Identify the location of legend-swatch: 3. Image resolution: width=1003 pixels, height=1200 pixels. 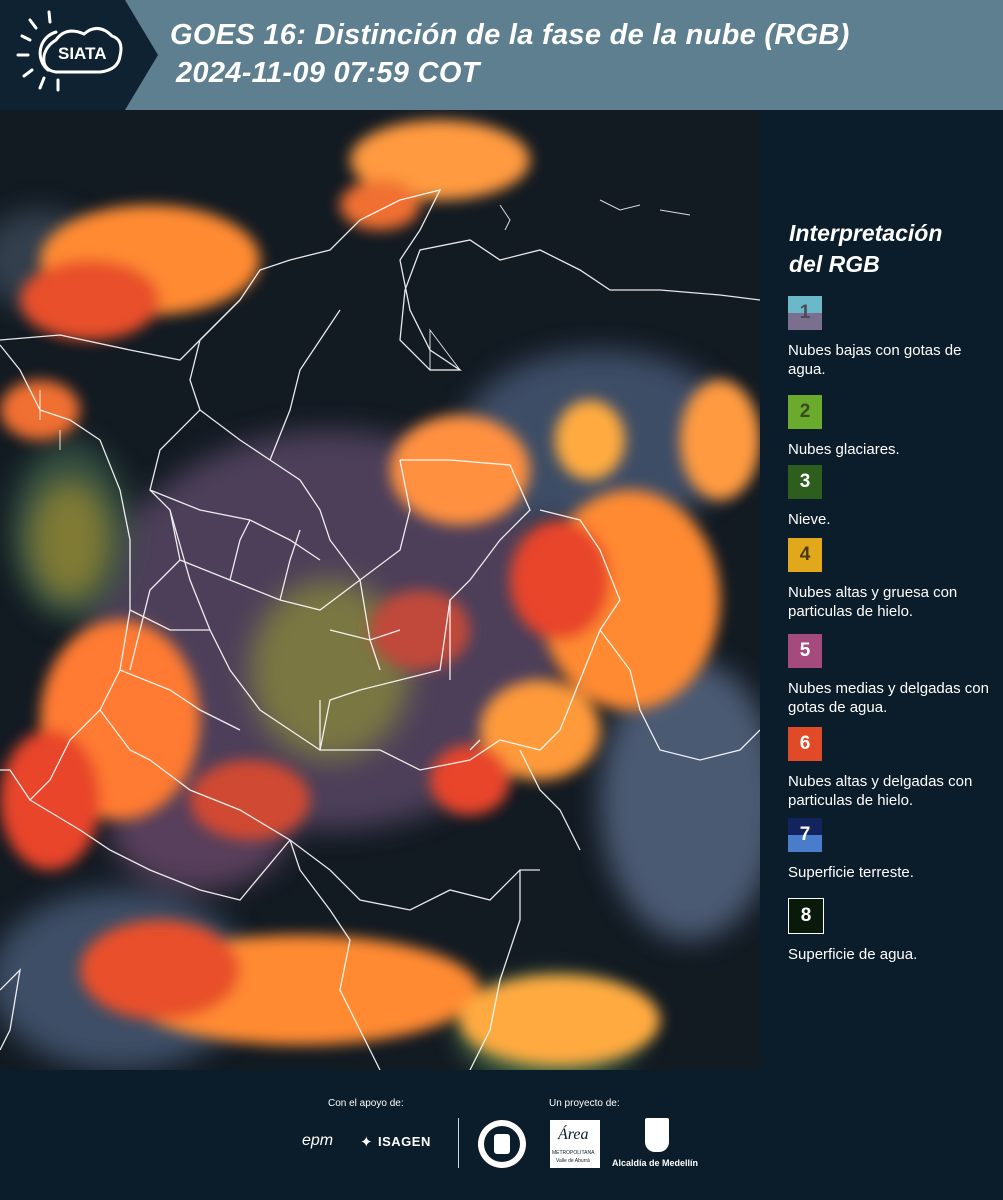
(805, 482).